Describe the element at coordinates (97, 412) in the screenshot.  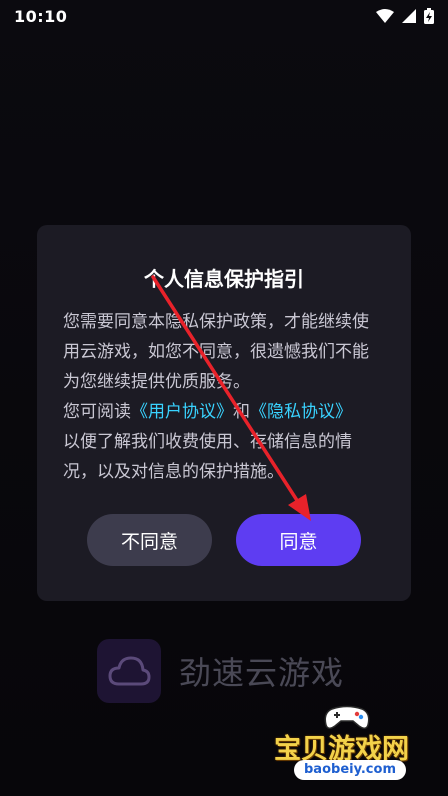
I see `body-line-4-prefix: 您可阅读` at that location.